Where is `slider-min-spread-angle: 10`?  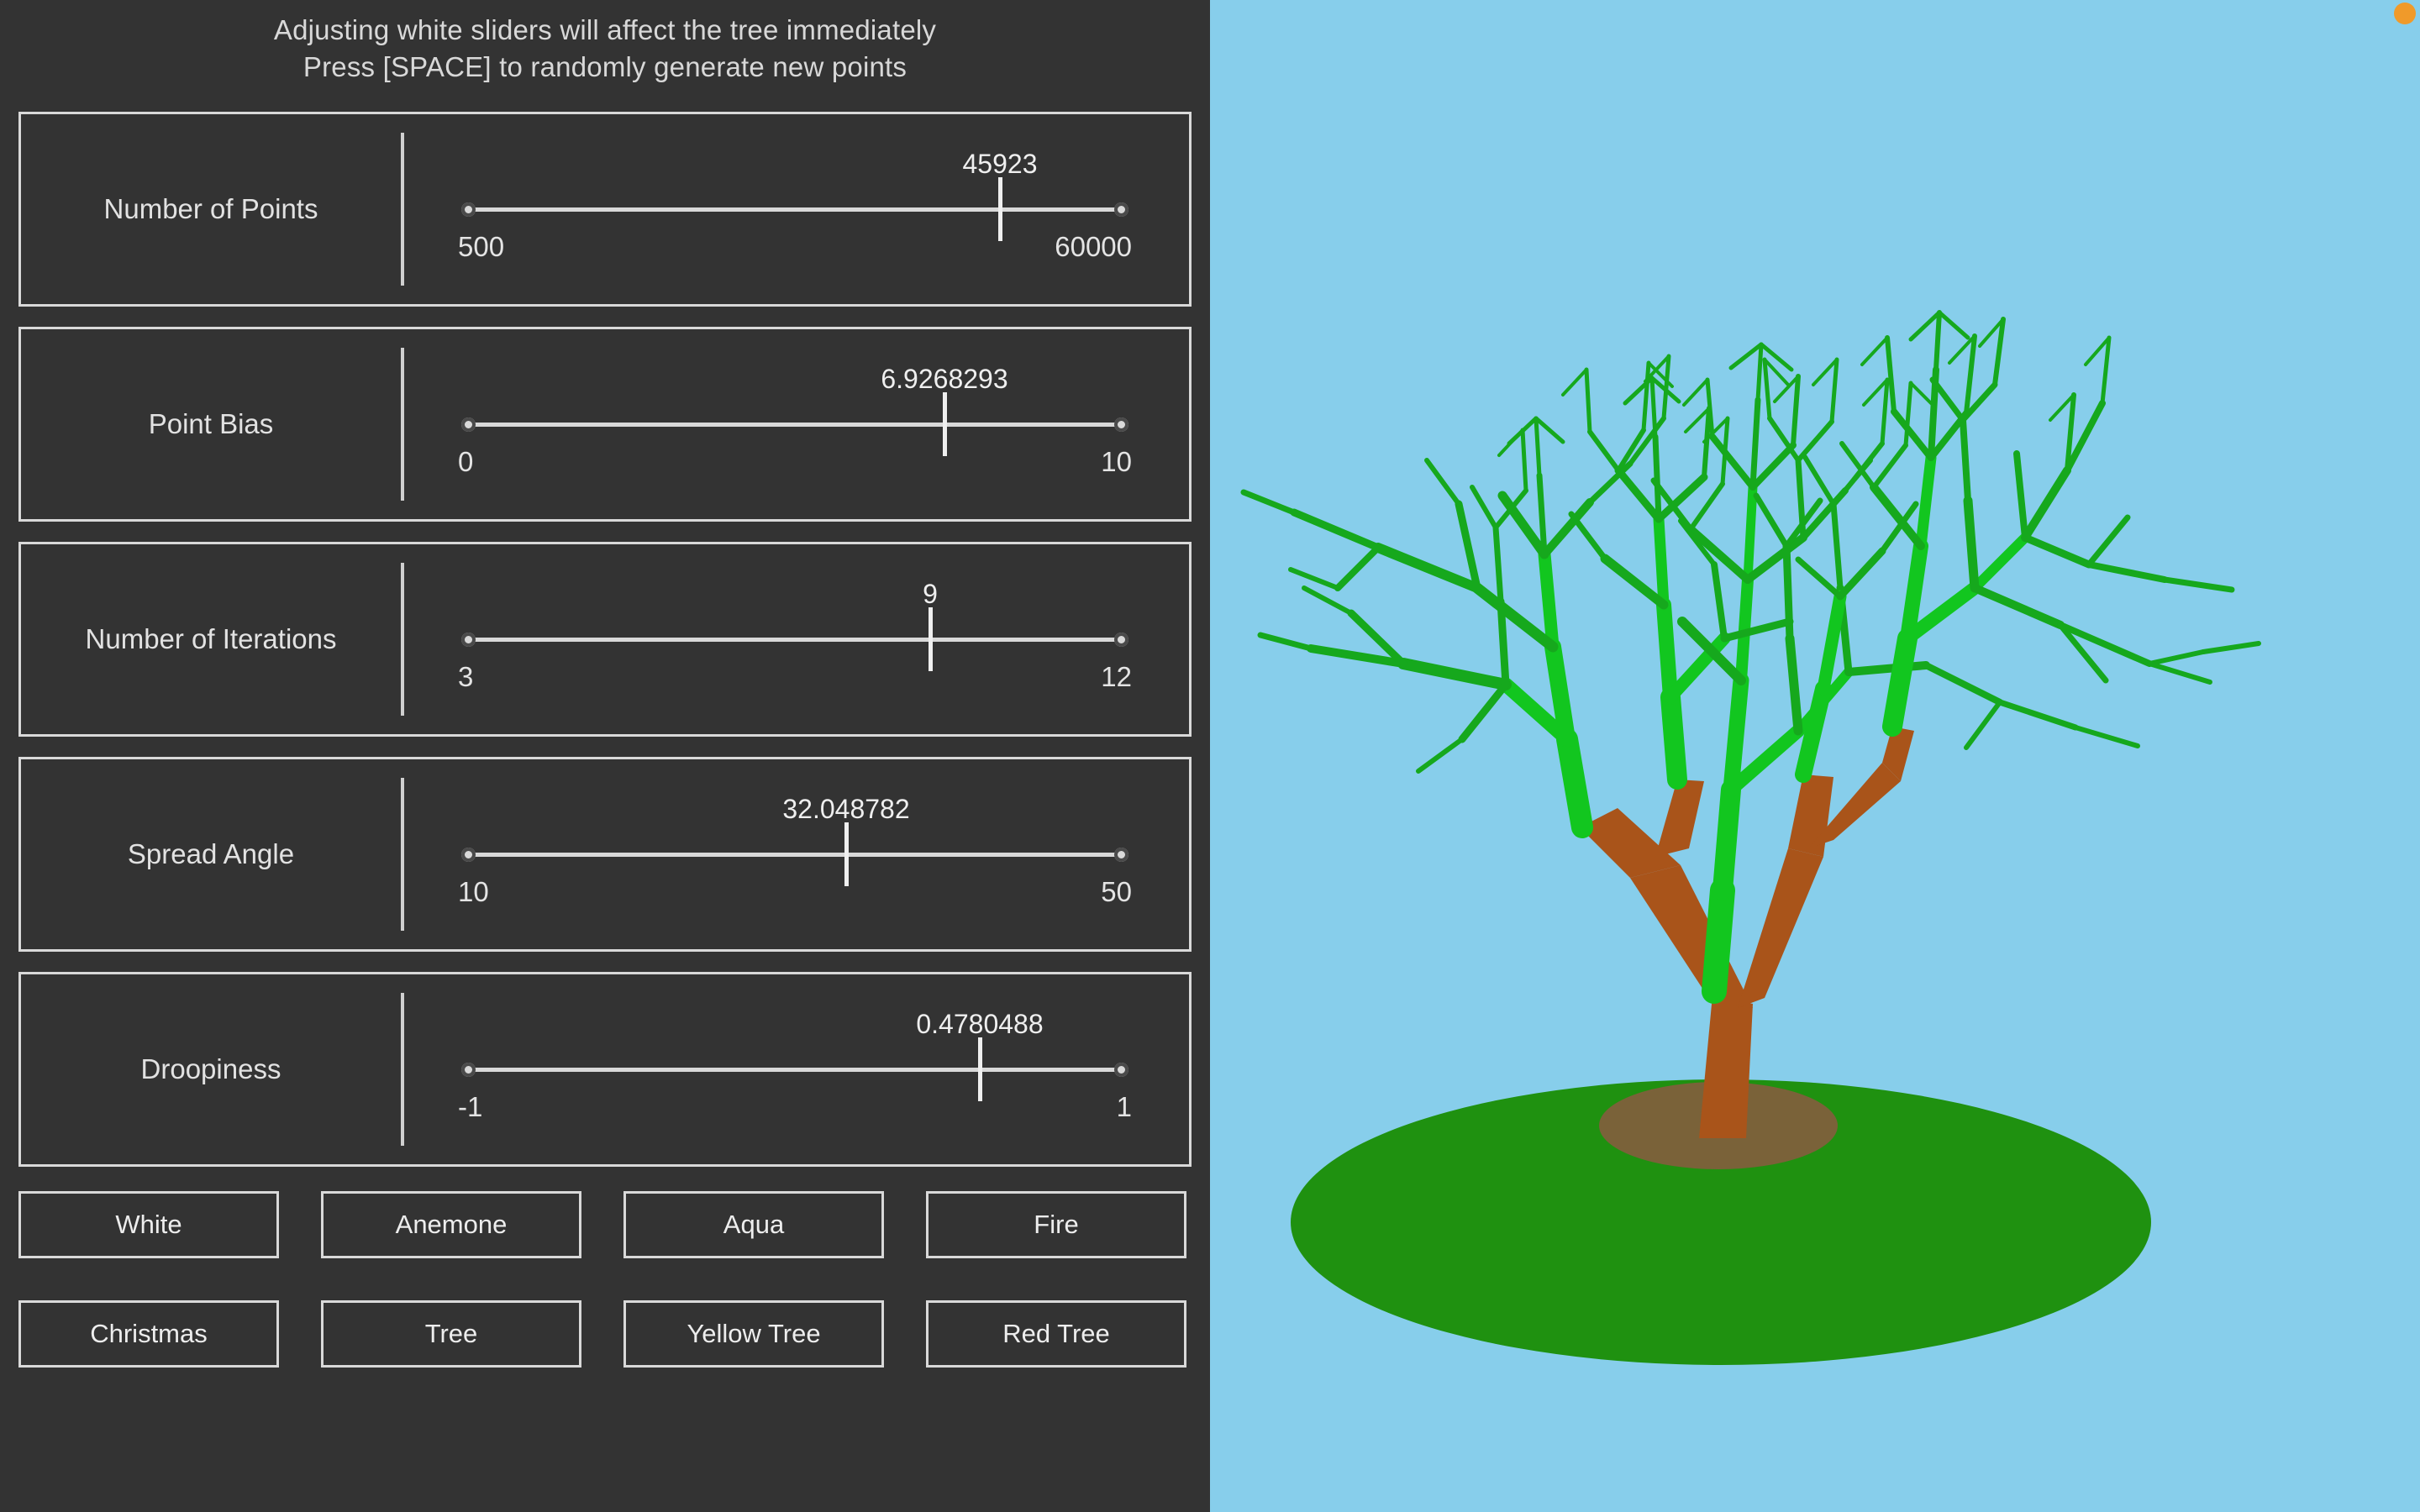
slider-min-spread-angle: 10 is located at coordinates (473, 891).